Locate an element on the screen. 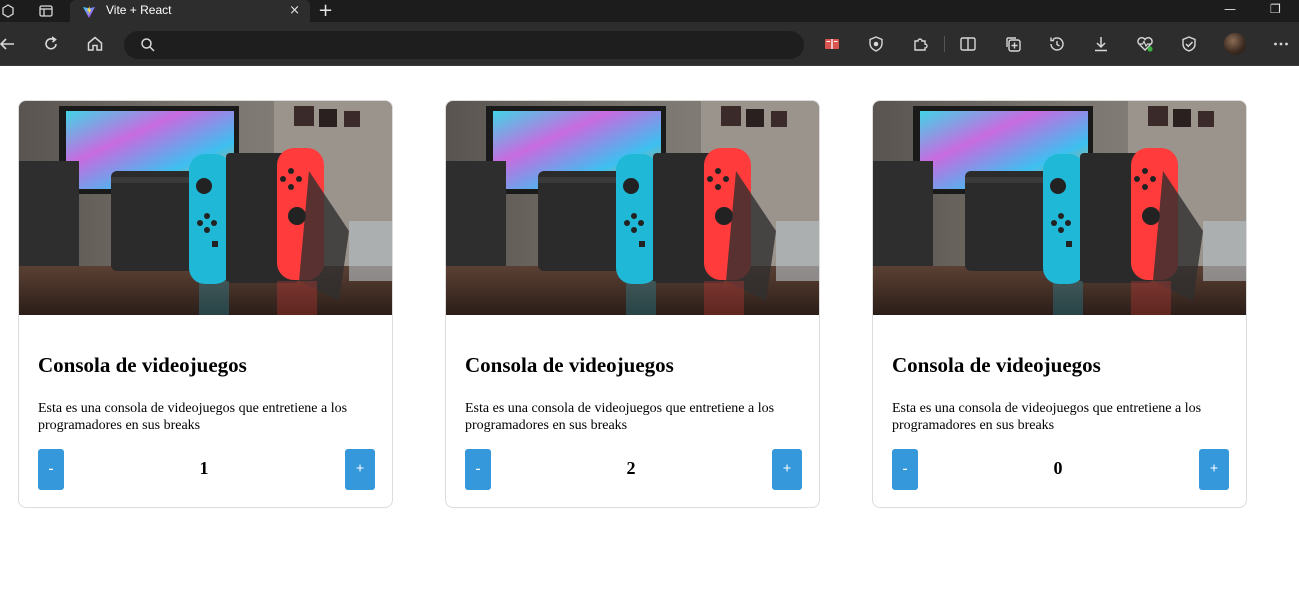 This screenshot has height=595, width=1299. restore-button: ❐ is located at coordinates (1275, 9).